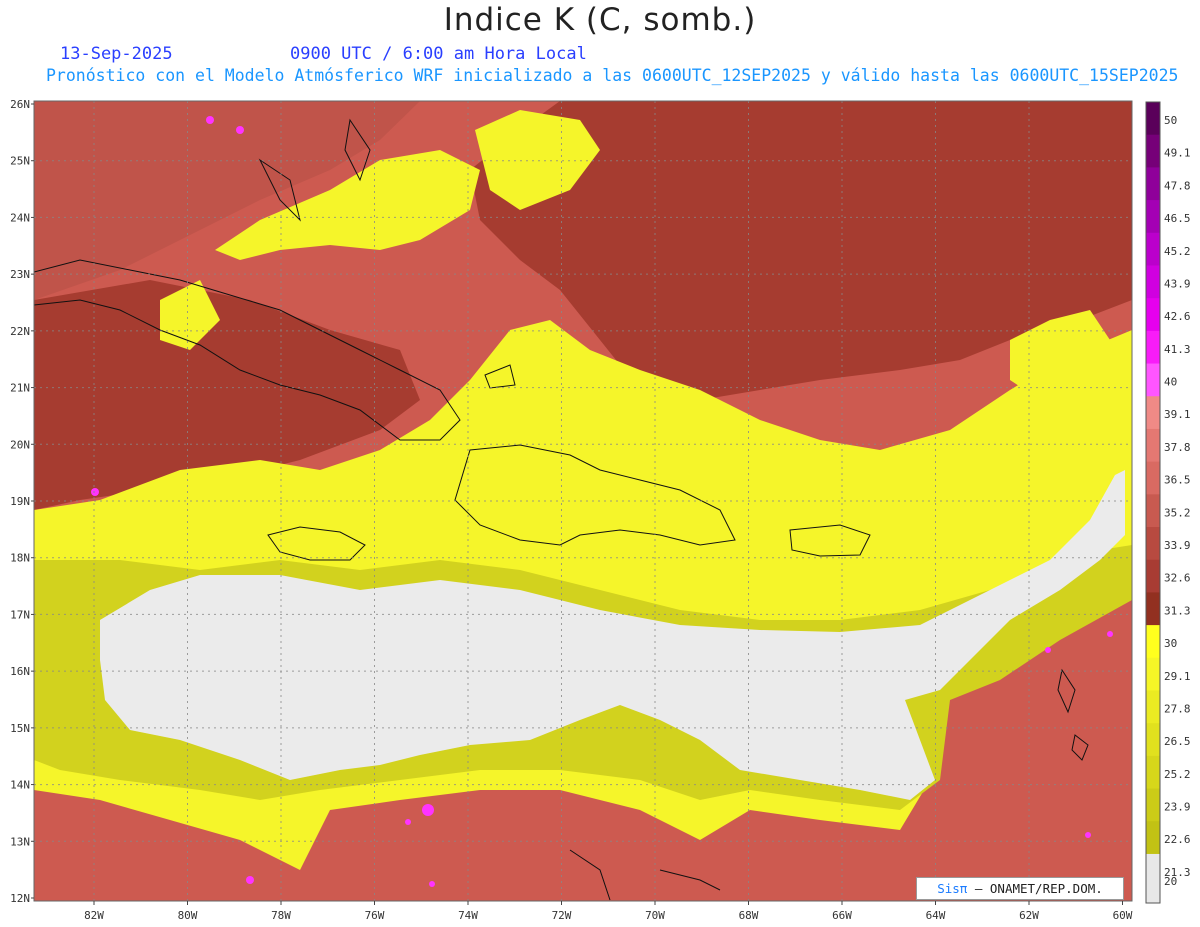 The width and height of the screenshot is (1200, 927). I want to click on colorbar-label: 40, so click(1170, 382).